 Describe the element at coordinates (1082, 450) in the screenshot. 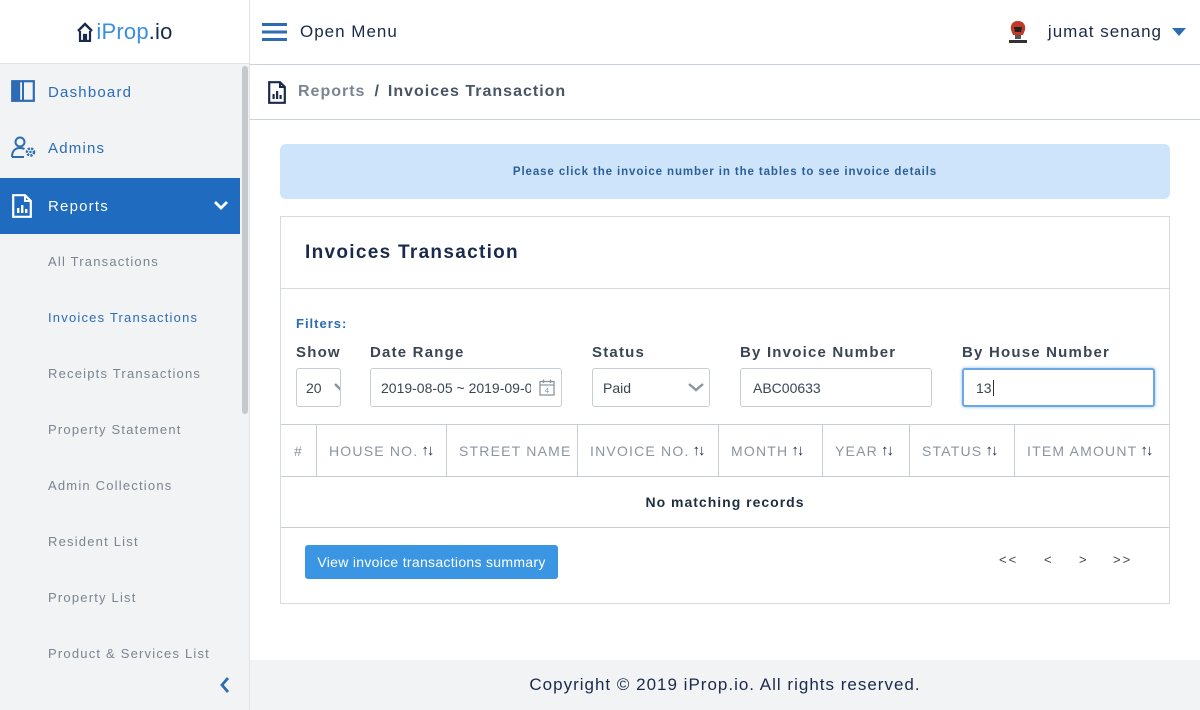

I see `column-label: ITEM AMOUNT` at that location.